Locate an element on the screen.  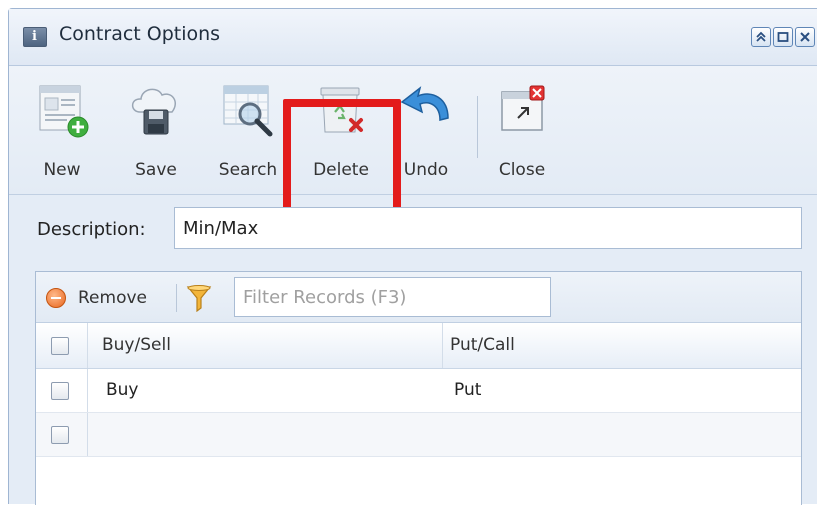
column-divider is located at coordinates (442, 345).